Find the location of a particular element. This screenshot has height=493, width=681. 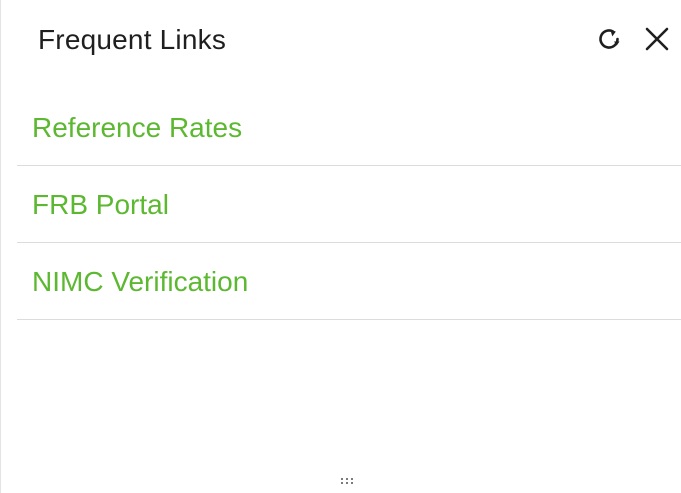

close-button is located at coordinates (657, 39).